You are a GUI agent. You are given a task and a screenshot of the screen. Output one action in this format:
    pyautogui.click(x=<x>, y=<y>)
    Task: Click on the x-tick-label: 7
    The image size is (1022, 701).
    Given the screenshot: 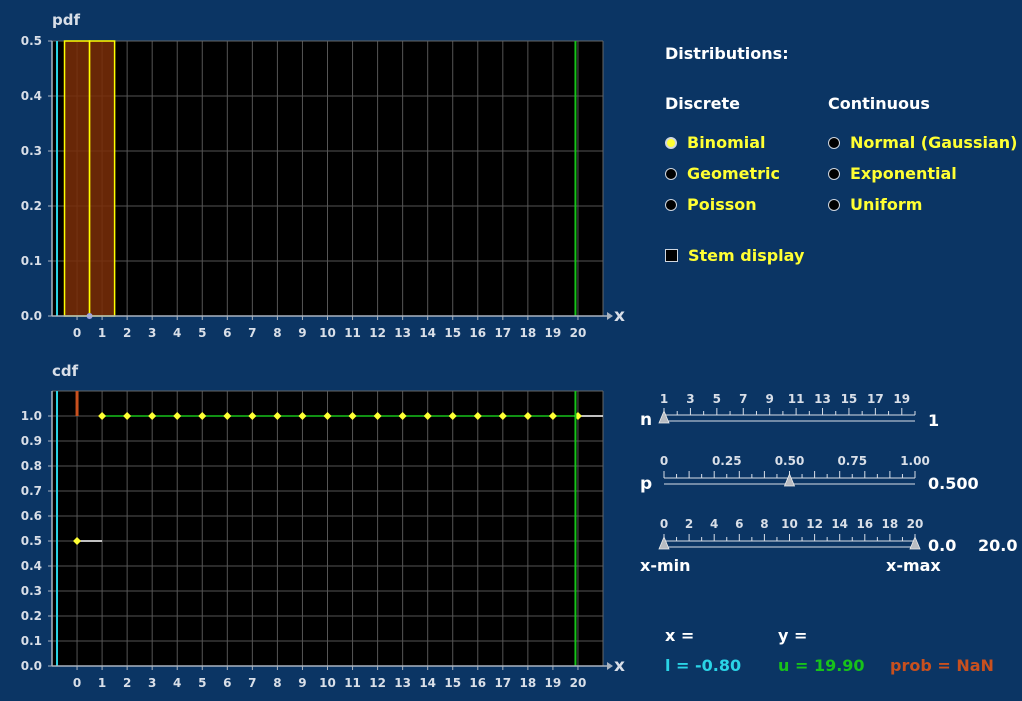 What is the action you would take?
    pyautogui.click(x=252, y=683)
    